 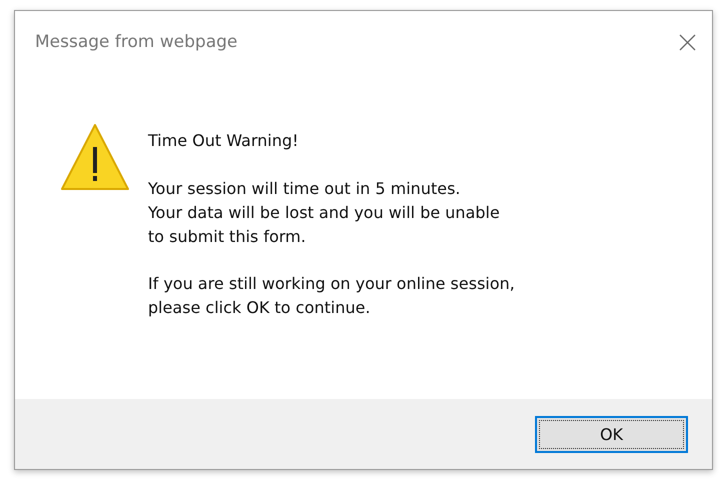 What do you see at coordinates (331, 296) in the screenshot?
I see `message-paragraph: If you are still working on your online session, please click OK to continue.` at bounding box center [331, 296].